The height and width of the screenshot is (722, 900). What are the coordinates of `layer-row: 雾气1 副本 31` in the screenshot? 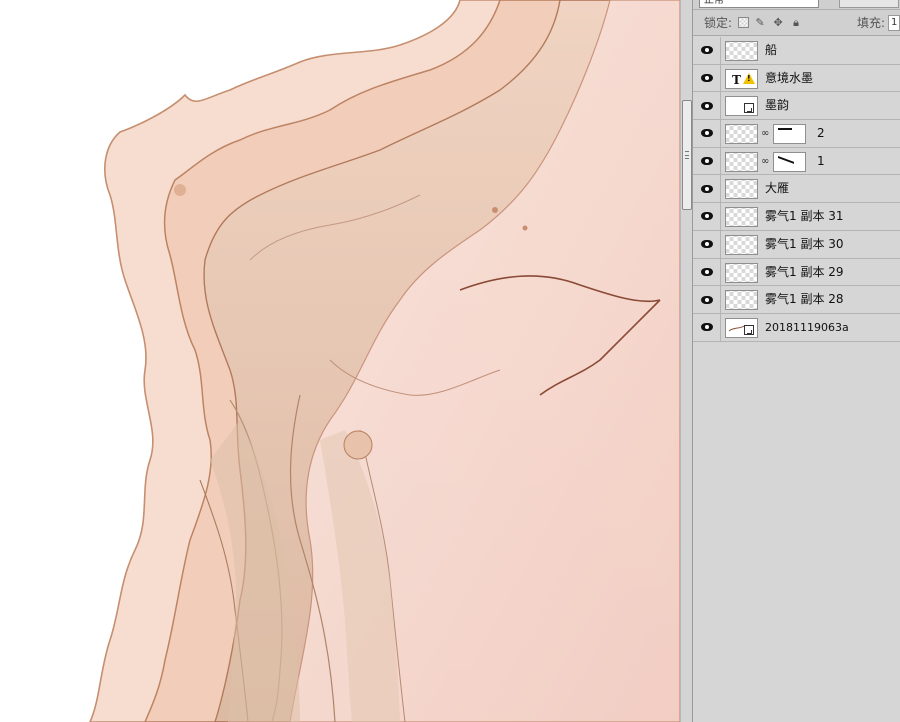 It's located at (796, 217).